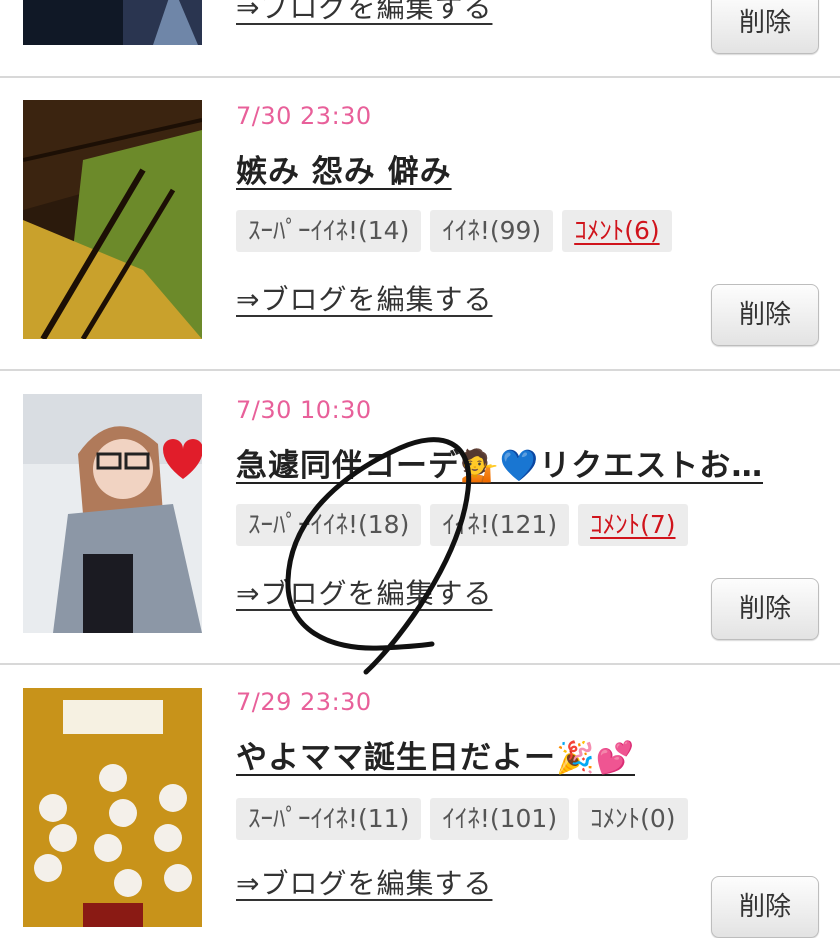 This screenshot has height=938, width=840. What do you see at coordinates (329, 231) in the screenshot?
I see `super-like-badge: ｽｰﾊﾟｰｲｲﾈ!(14)` at bounding box center [329, 231].